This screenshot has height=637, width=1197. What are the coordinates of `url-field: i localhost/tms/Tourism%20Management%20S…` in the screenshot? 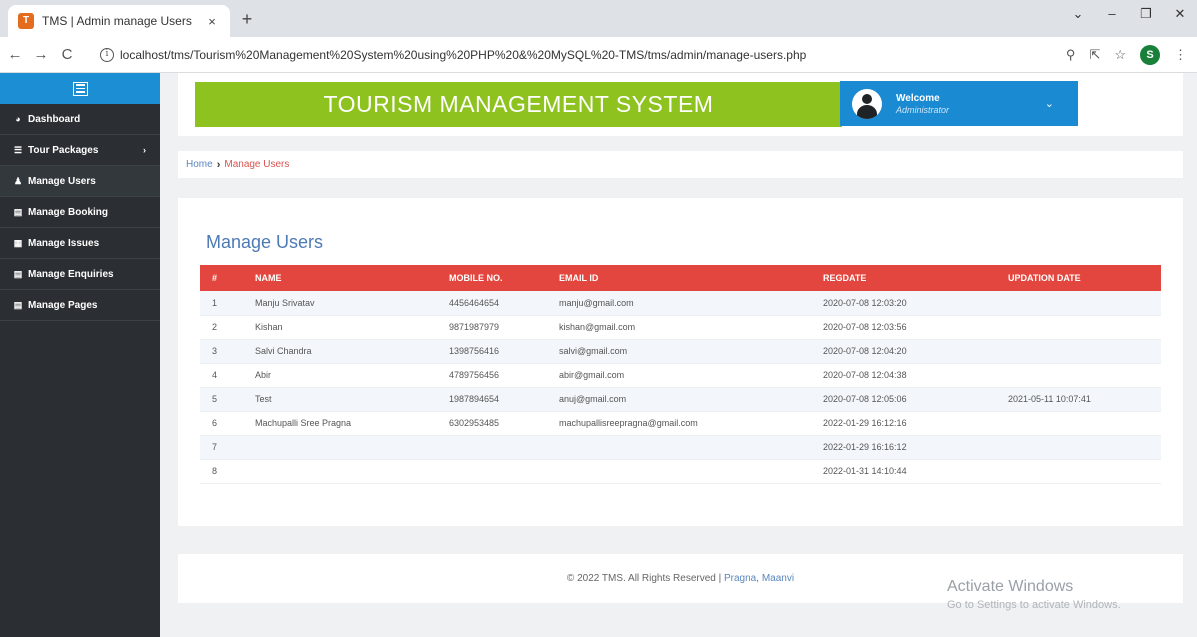 It's located at (600, 55).